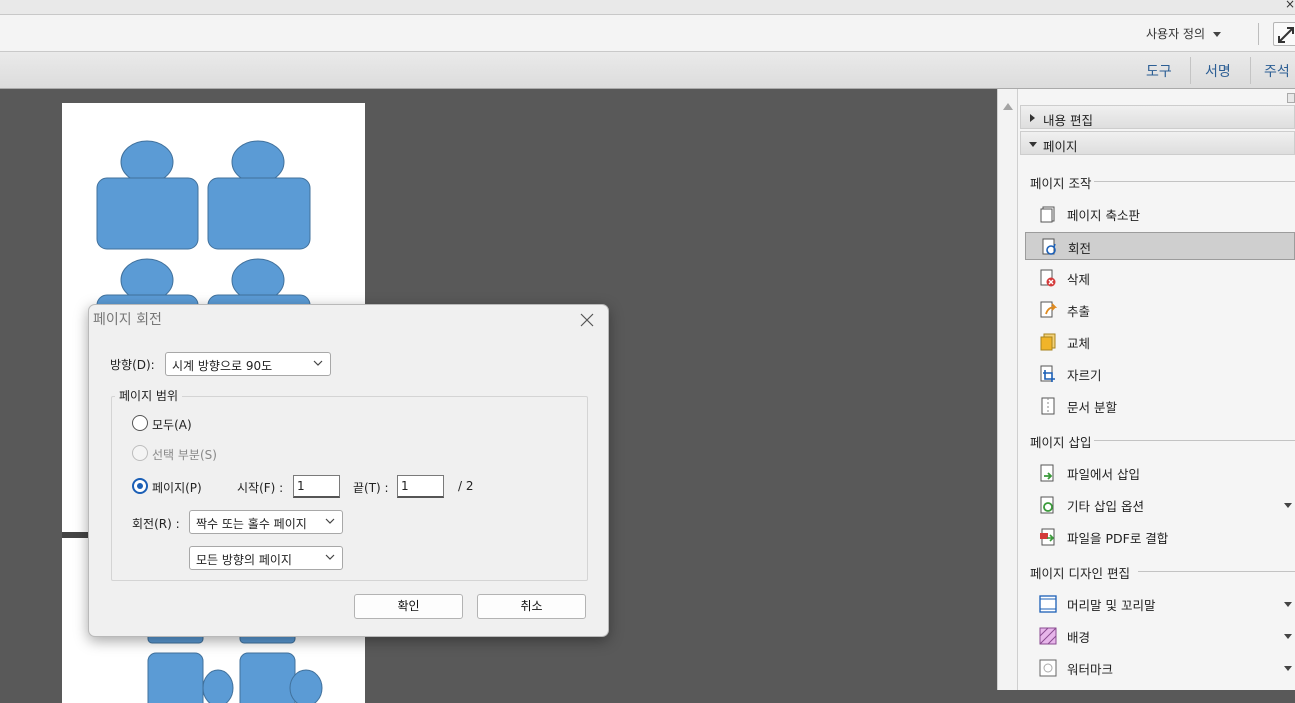 This screenshot has height=703, width=1295. What do you see at coordinates (1048, 278) in the screenshot?
I see `delete-page-icon` at bounding box center [1048, 278].